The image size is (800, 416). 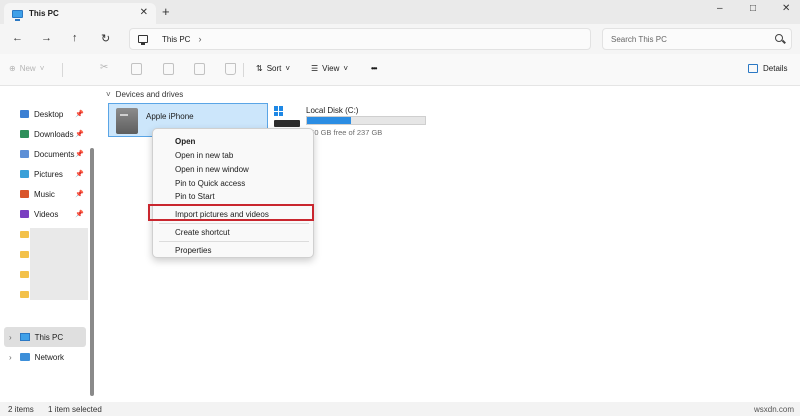 I want to click on portable-device-icon, so click(x=127, y=121).